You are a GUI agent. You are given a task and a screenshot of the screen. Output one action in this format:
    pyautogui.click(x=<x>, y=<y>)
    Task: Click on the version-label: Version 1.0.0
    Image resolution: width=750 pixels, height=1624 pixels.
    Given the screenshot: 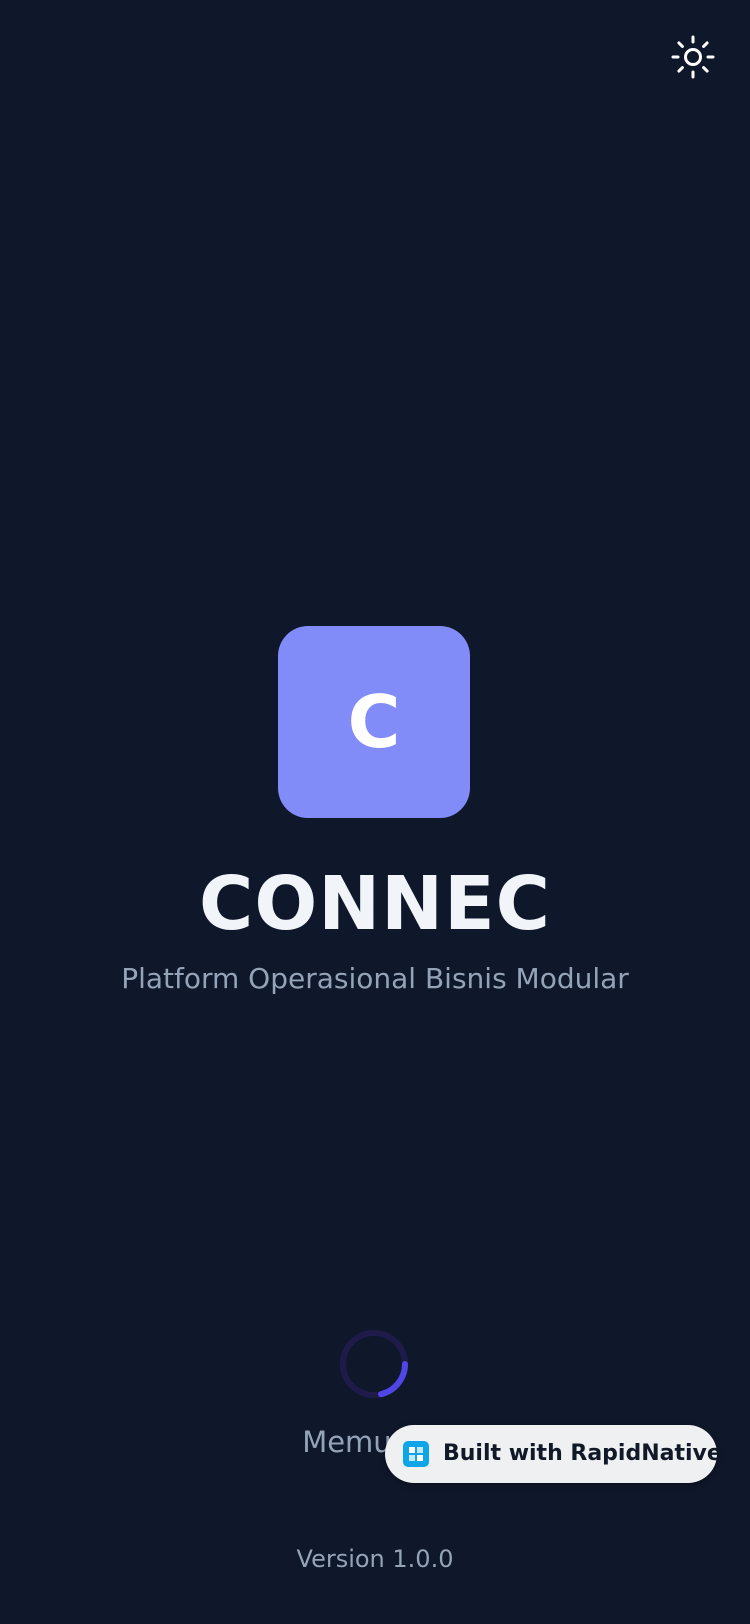 What is the action you would take?
    pyautogui.click(x=375, y=1559)
    